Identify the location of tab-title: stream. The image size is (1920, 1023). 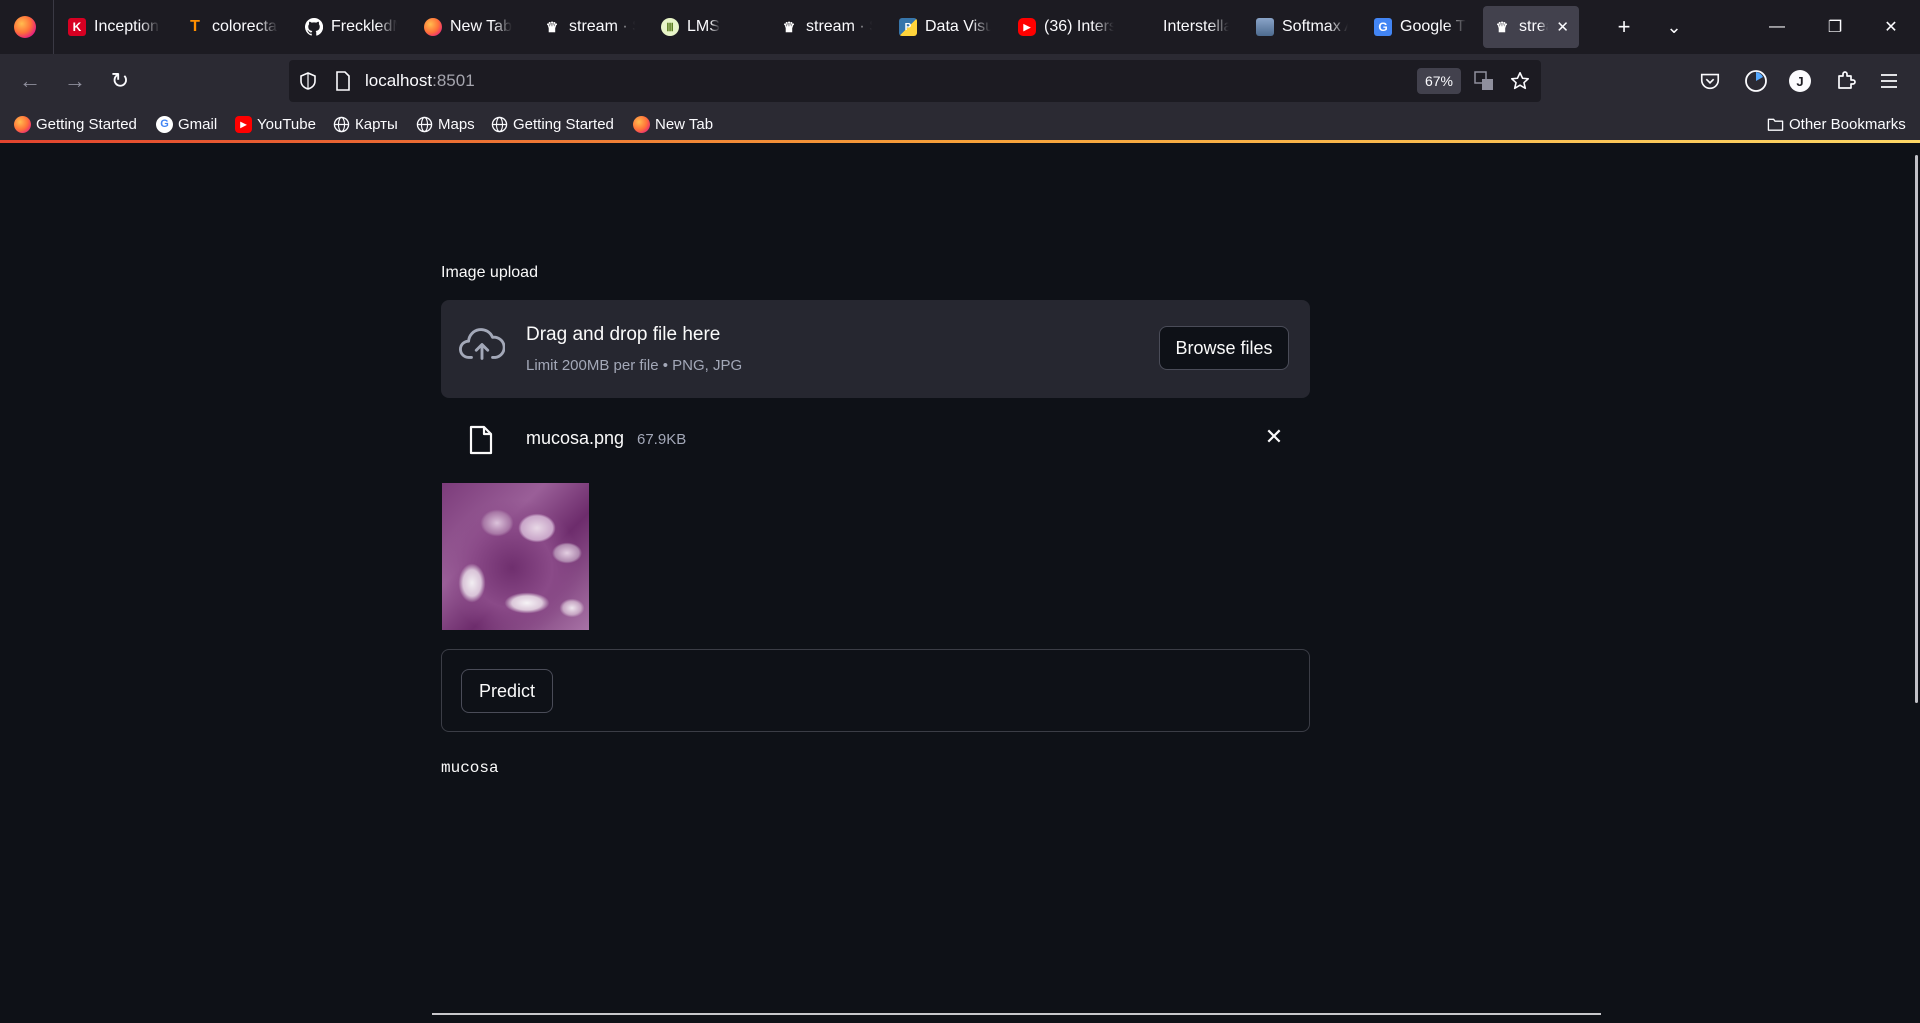
(1533, 26).